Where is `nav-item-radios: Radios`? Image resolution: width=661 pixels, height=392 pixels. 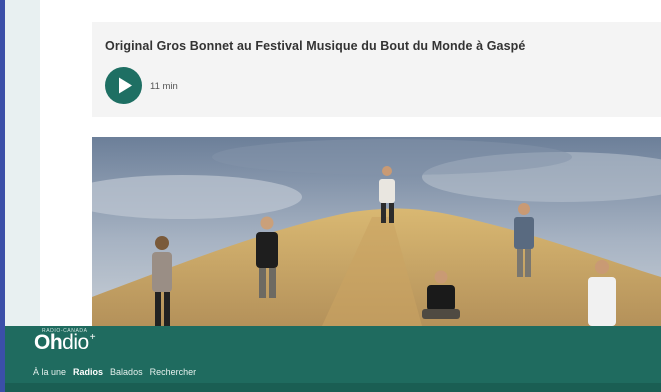 nav-item-radios: Radios is located at coordinates (88, 372).